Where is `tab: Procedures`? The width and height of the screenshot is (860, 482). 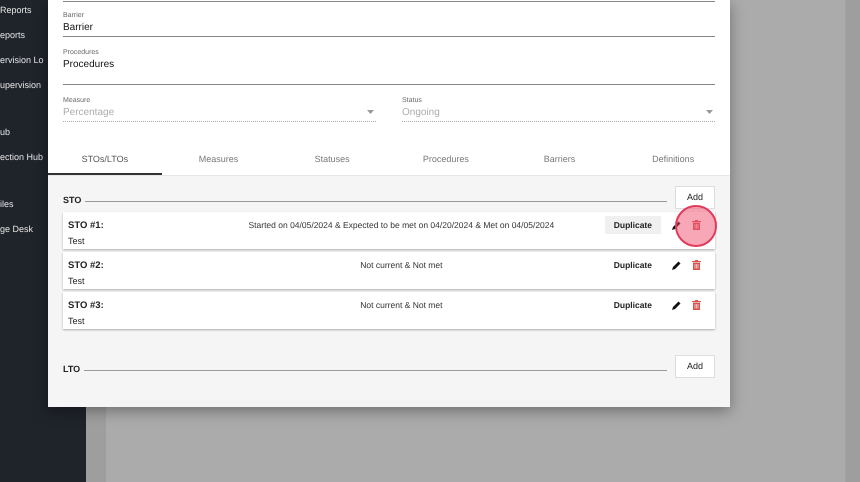
tab: Procedures is located at coordinates (446, 161).